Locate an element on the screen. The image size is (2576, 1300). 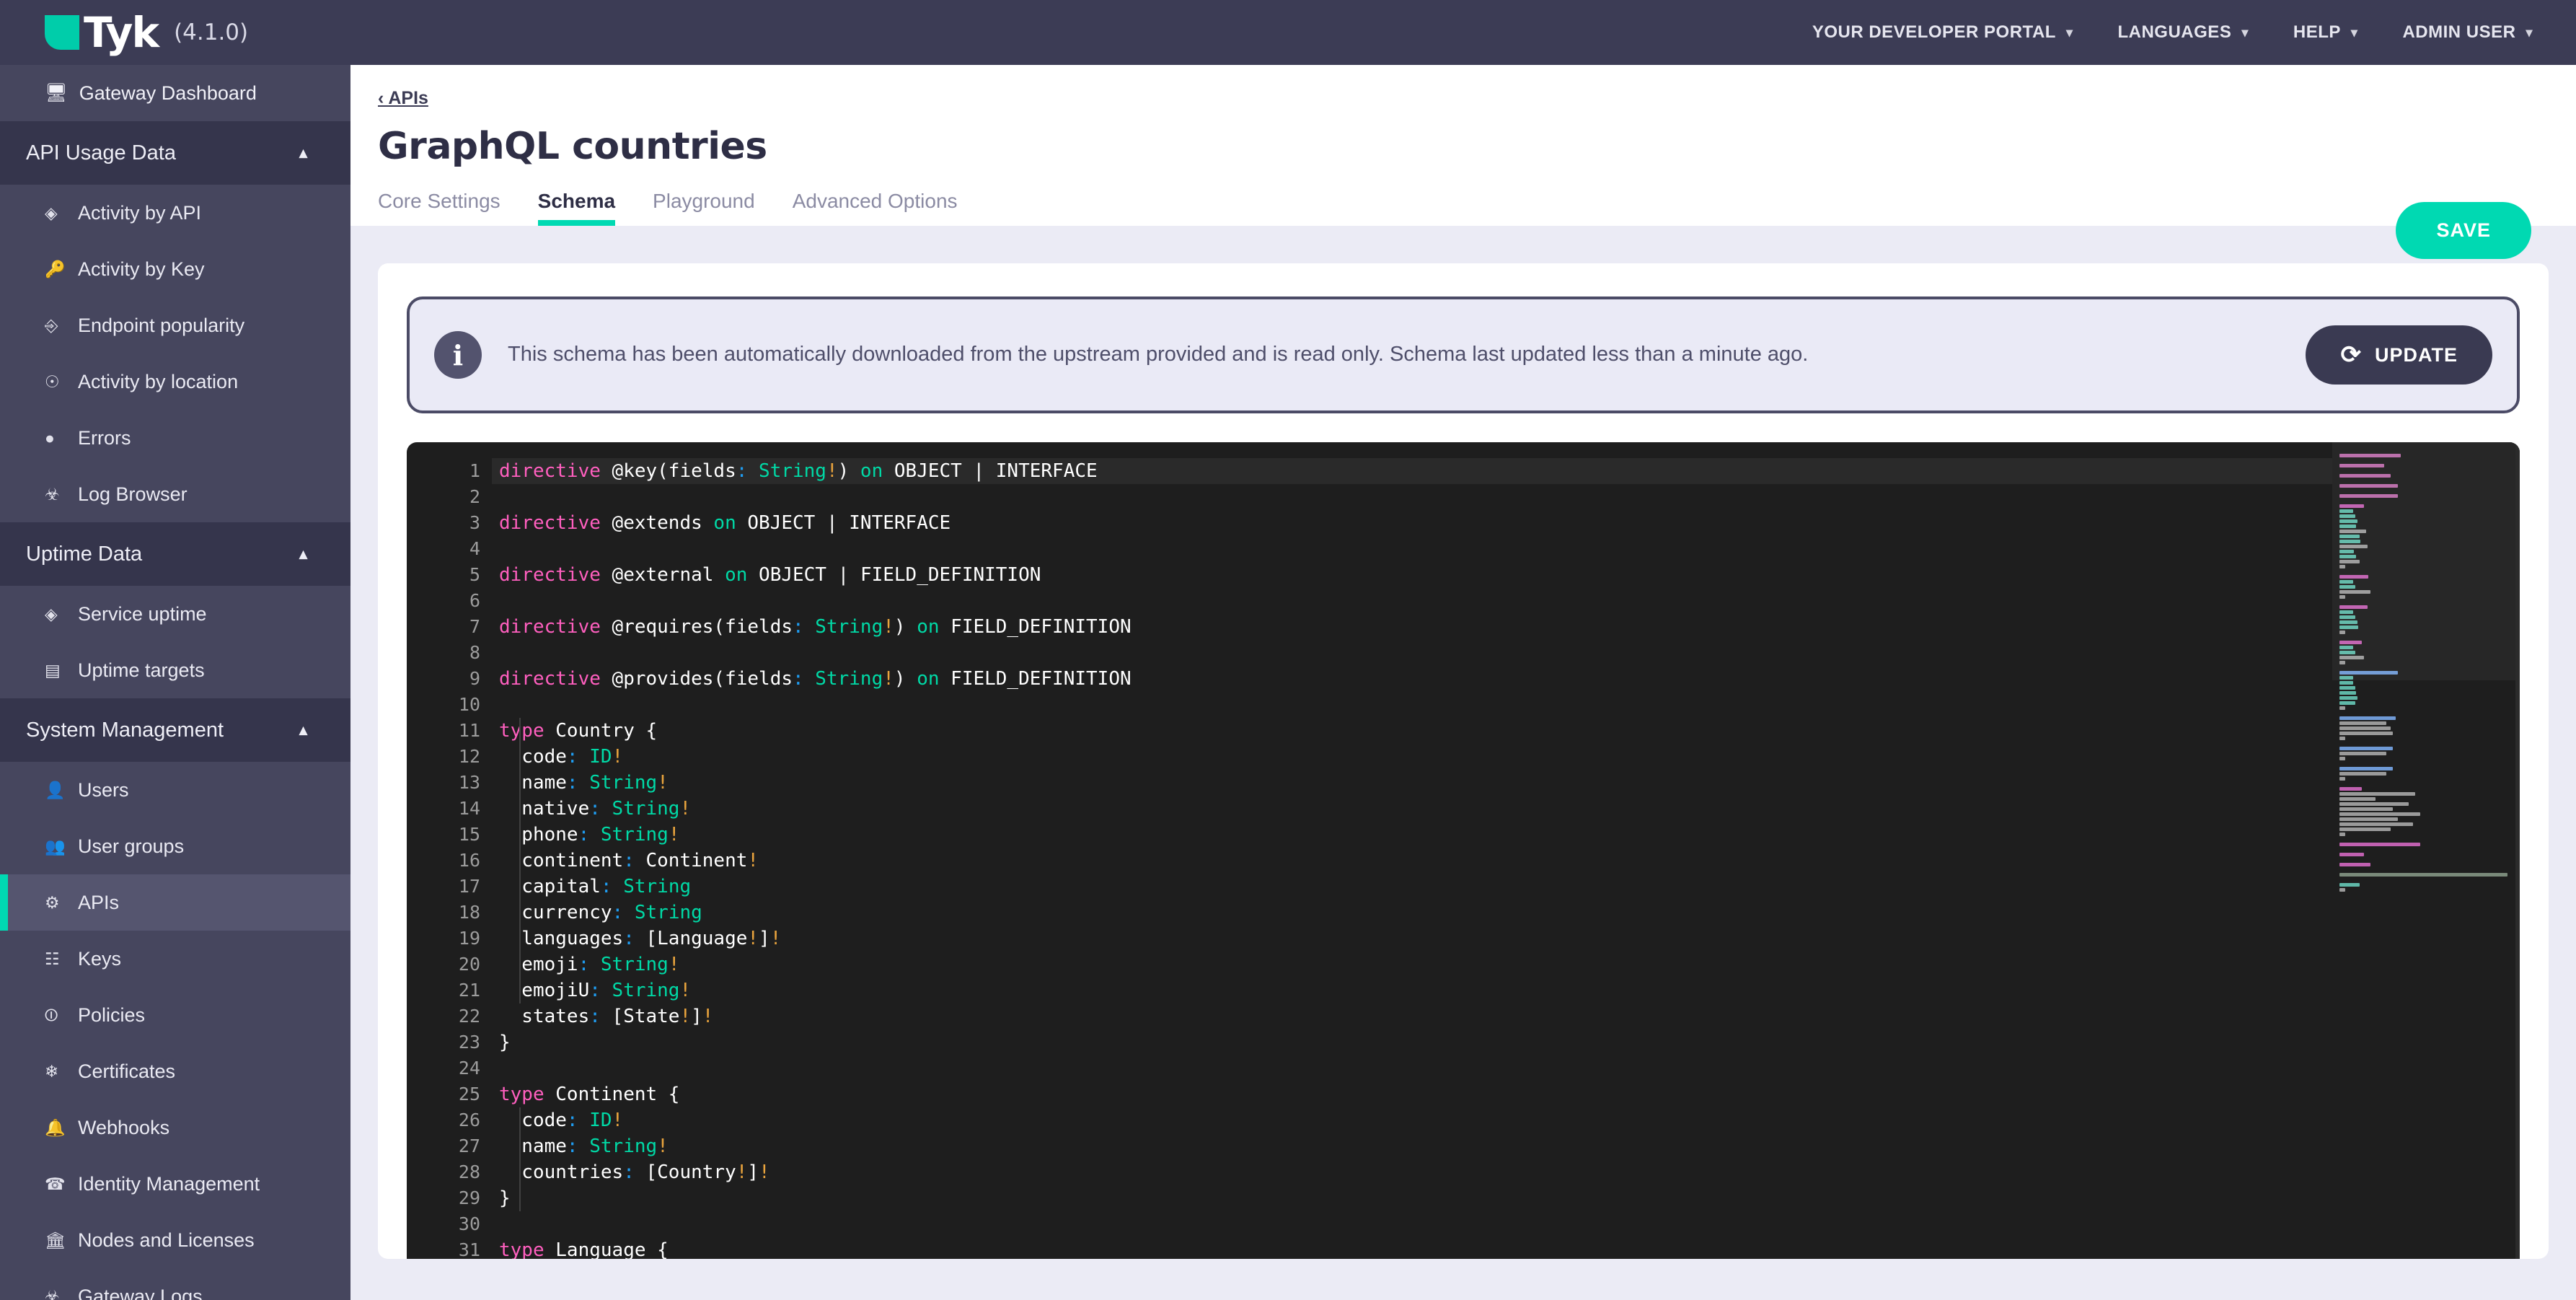
line-number: 16 is located at coordinates (469, 860).